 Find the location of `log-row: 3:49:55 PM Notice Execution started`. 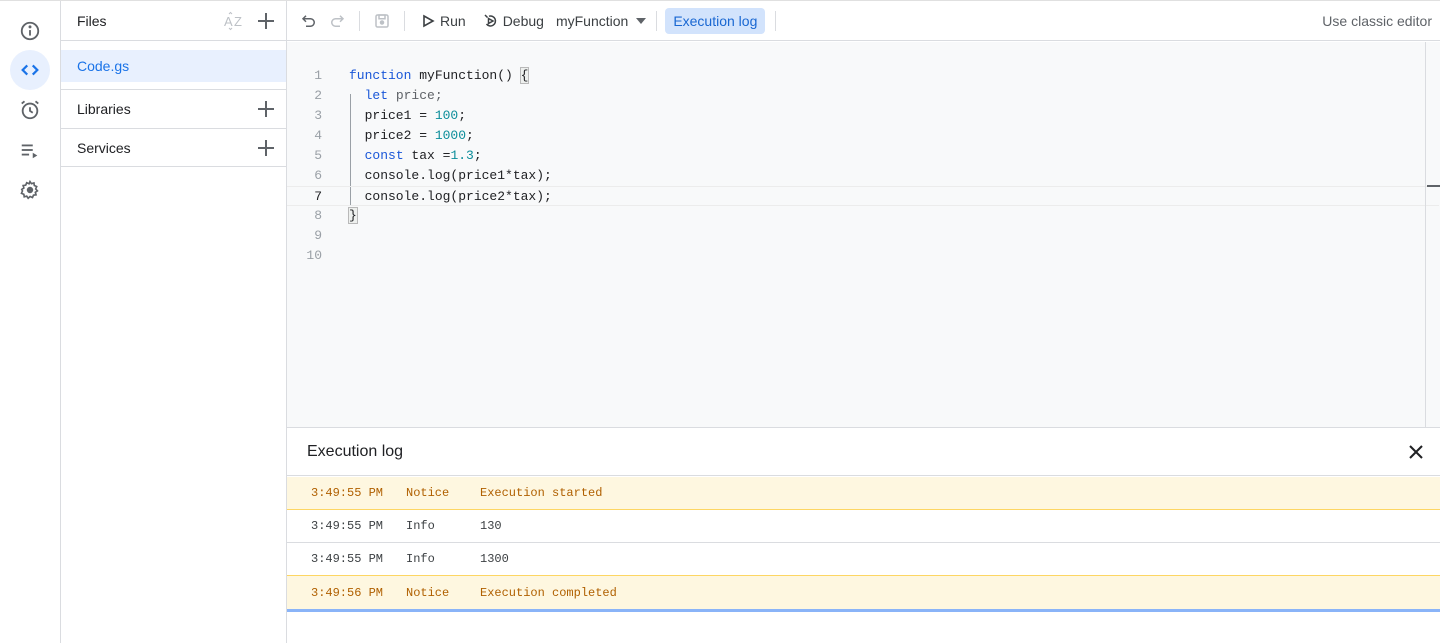

log-row: 3:49:55 PM Notice Execution started is located at coordinates (863, 493).